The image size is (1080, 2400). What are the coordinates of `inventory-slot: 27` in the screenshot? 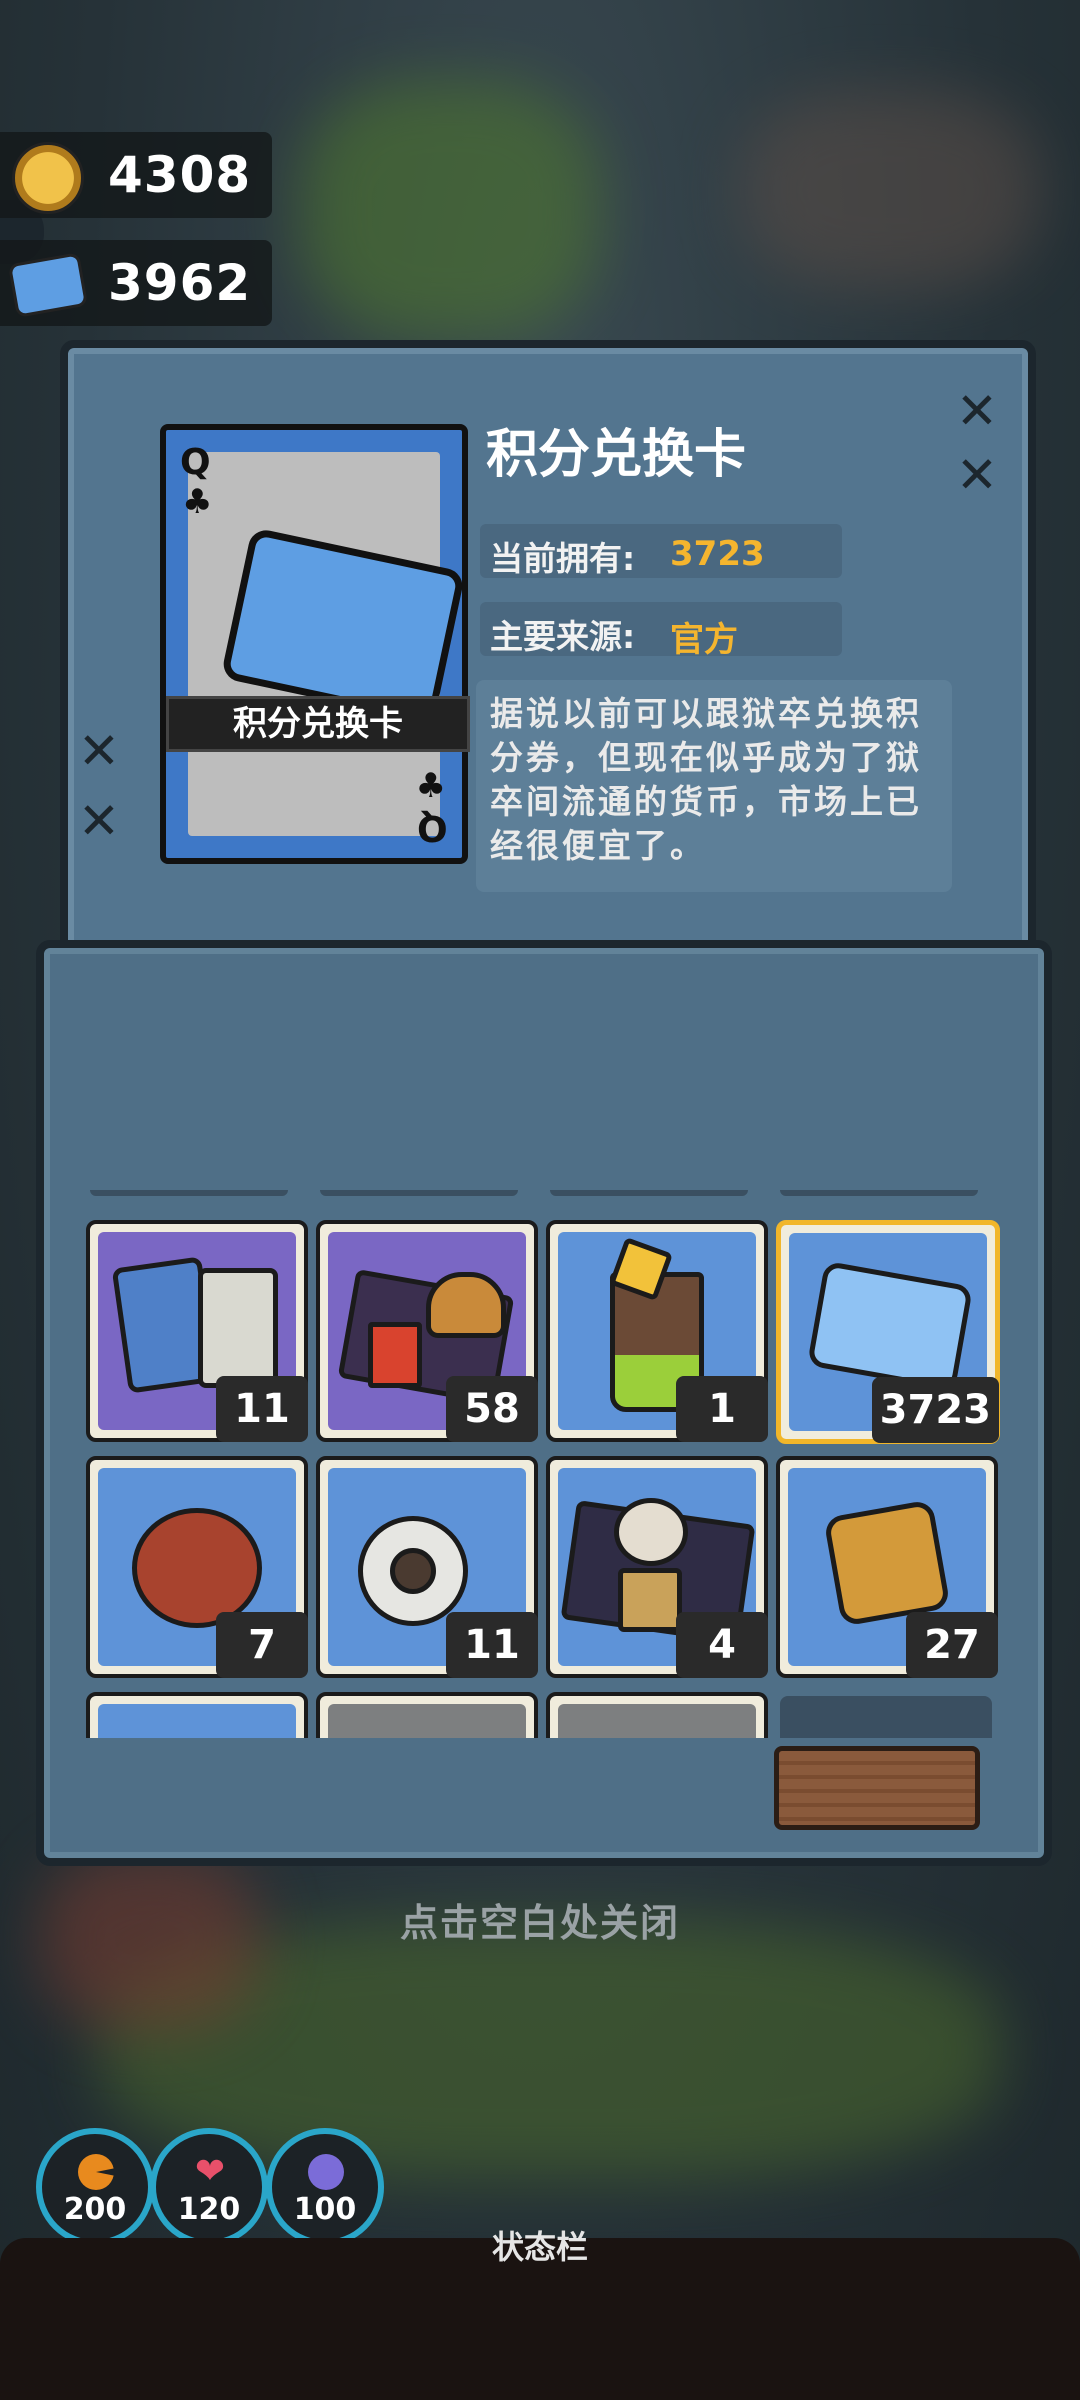 It's located at (887, 1567).